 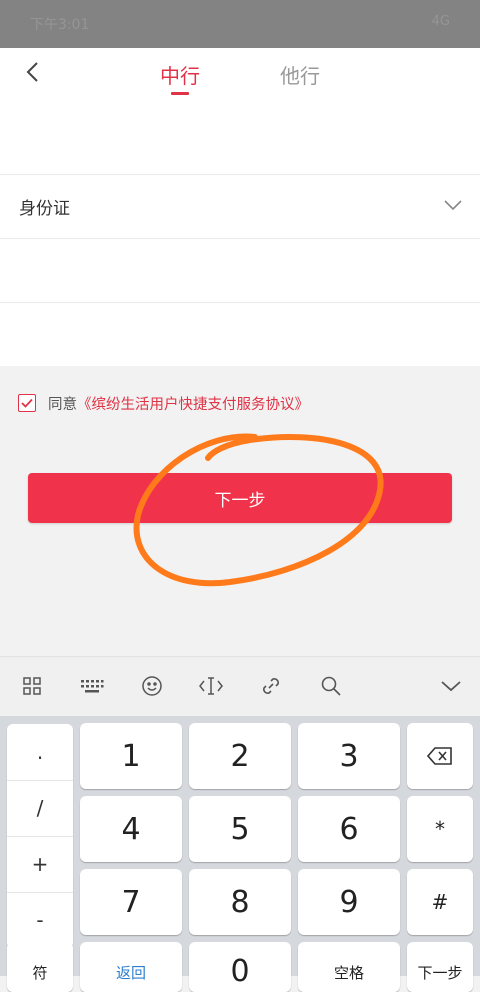 I want to click on id-type-select: 身份证, so click(x=240, y=206).